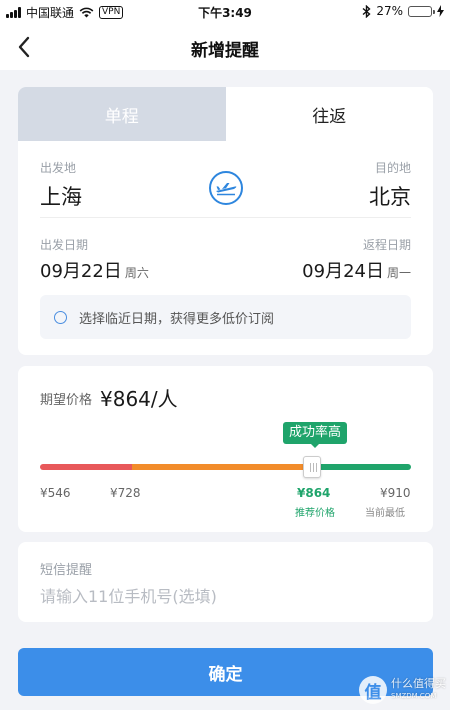 This screenshot has height=710, width=450. I want to click on price-tick: ¥728, so click(125, 493).